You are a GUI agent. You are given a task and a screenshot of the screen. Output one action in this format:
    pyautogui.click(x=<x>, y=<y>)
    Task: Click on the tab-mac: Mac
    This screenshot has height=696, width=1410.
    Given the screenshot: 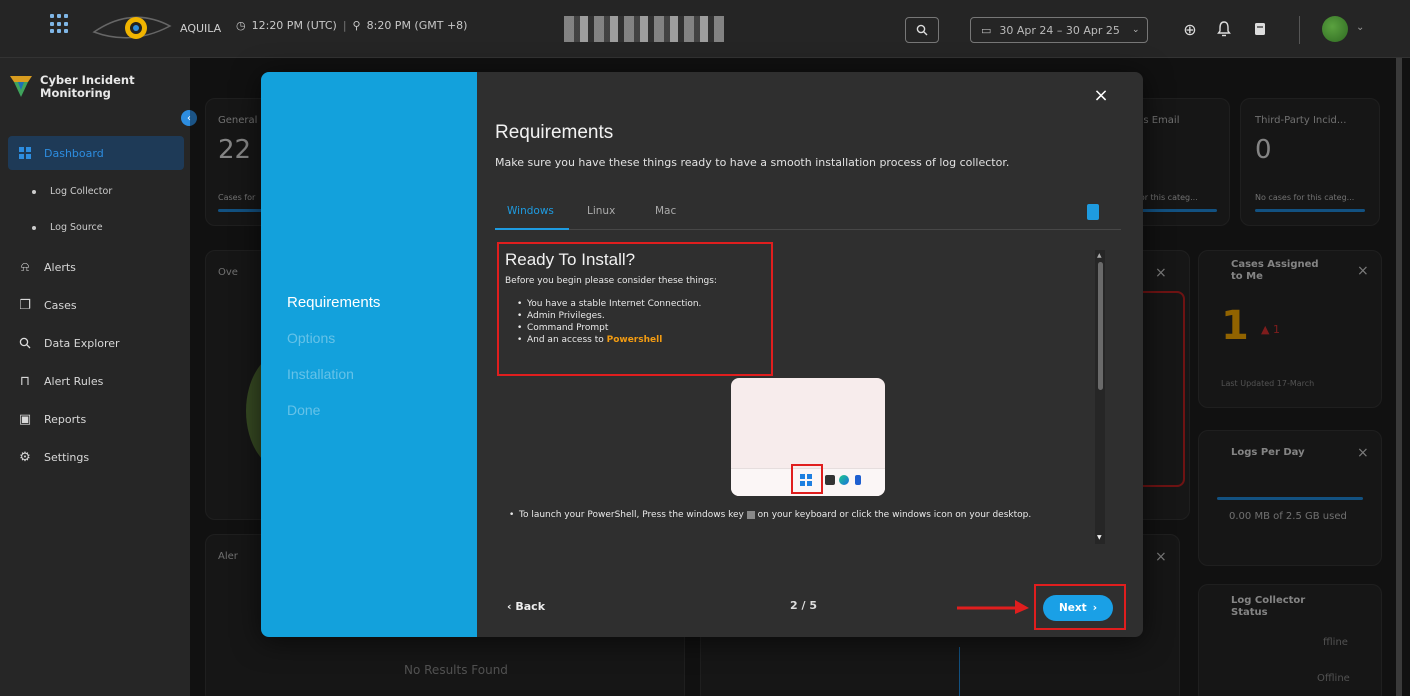 What is the action you would take?
    pyautogui.click(x=665, y=211)
    